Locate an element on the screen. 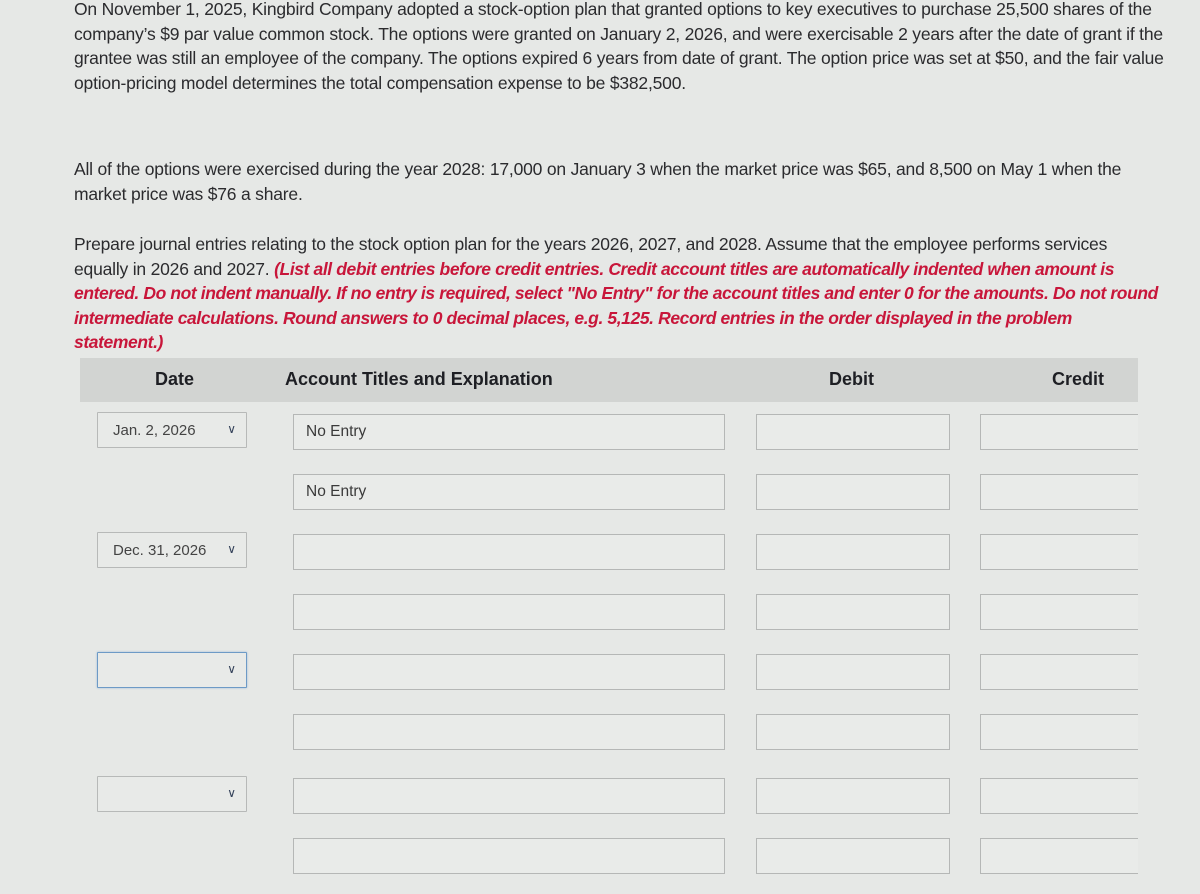  date-select: Jan. 2, 2026 ∨ is located at coordinates (172, 430).